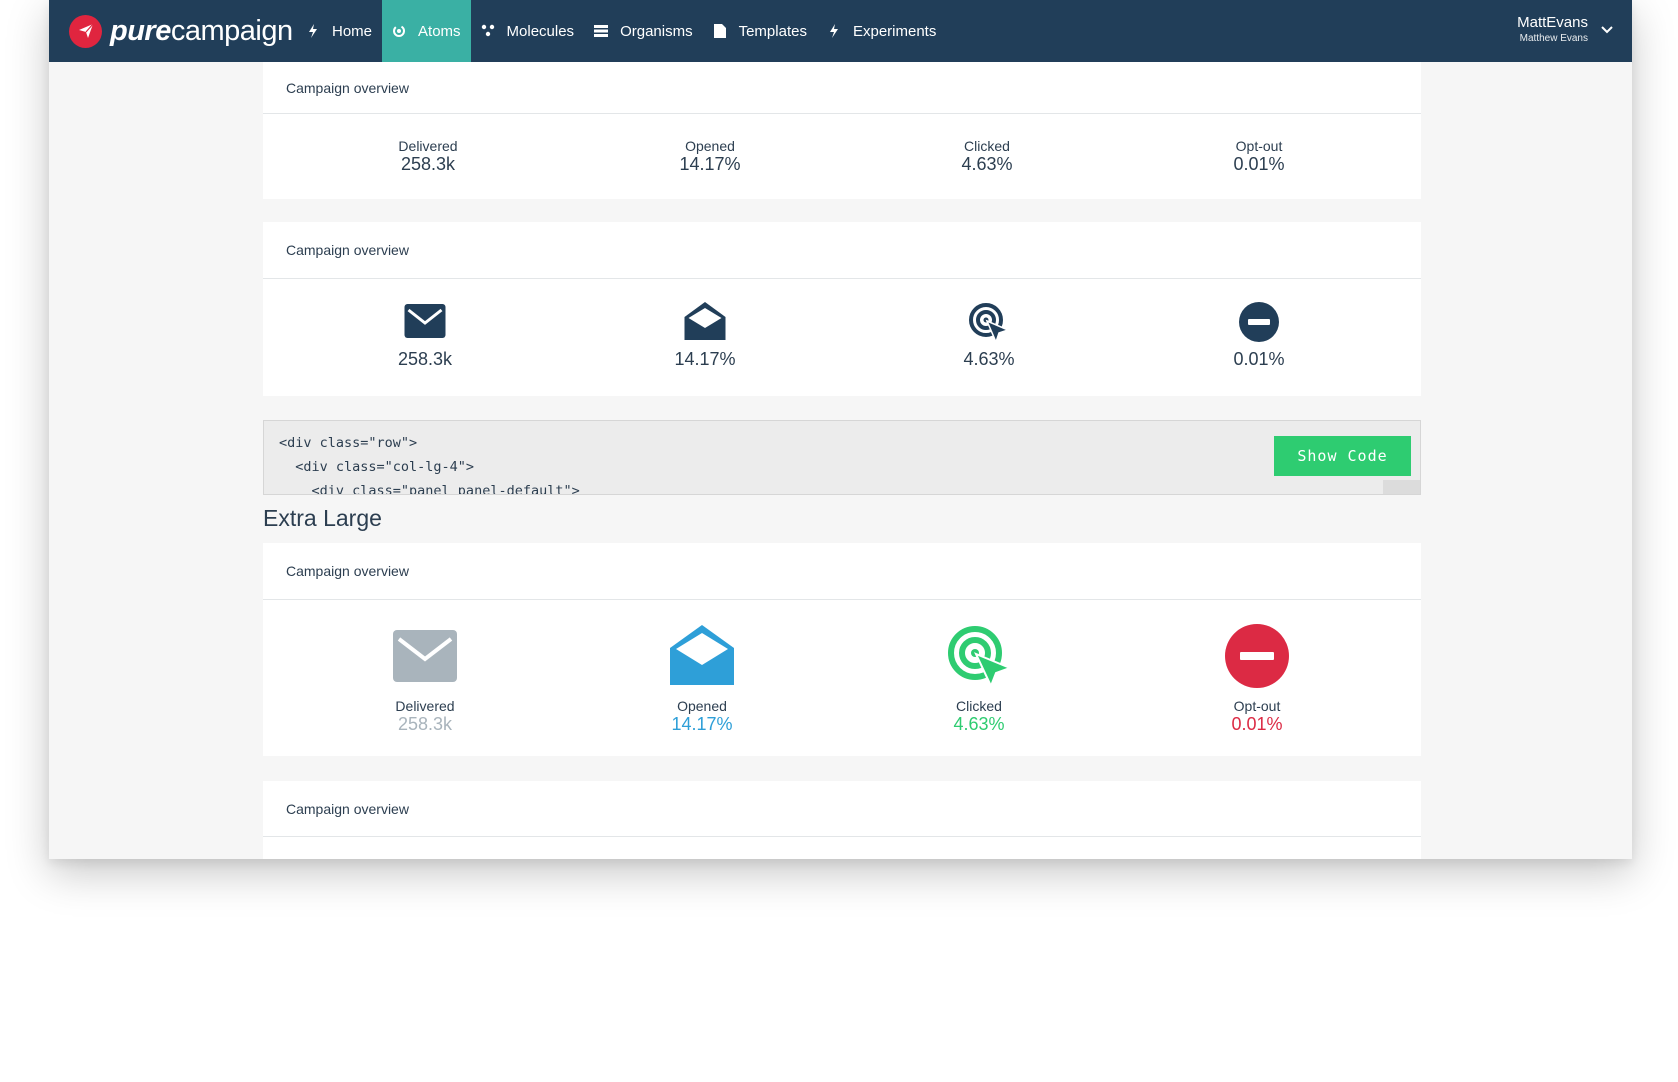 Image resolution: width=1678 pixels, height=1082 pixels. I want to click on nav-item-molecules: Molecules, so click(528, 31).